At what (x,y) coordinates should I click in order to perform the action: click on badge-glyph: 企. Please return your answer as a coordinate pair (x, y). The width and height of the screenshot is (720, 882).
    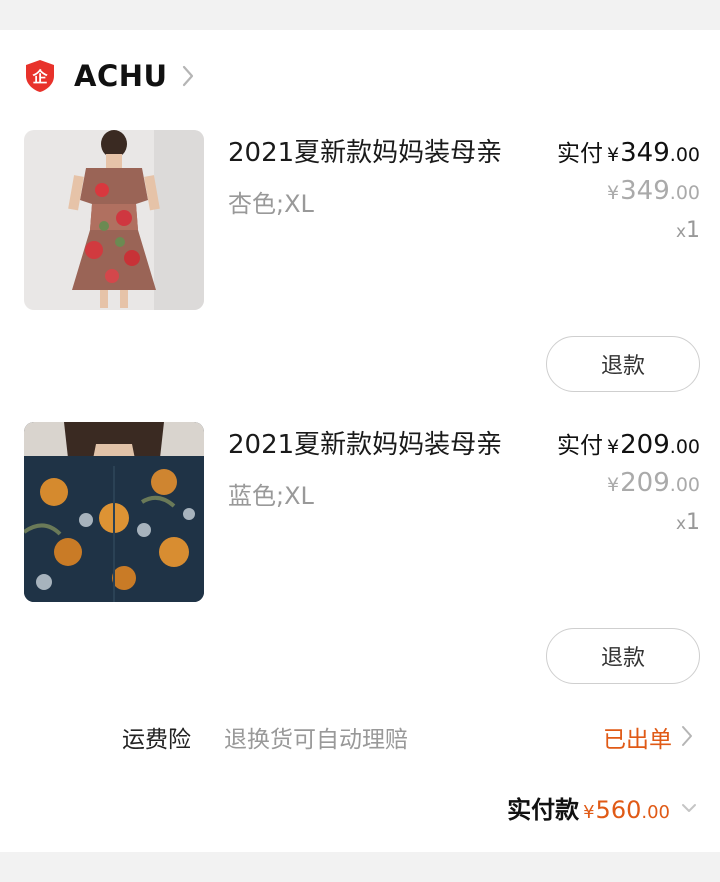
    Looking at the image, I should click on (39, 77).